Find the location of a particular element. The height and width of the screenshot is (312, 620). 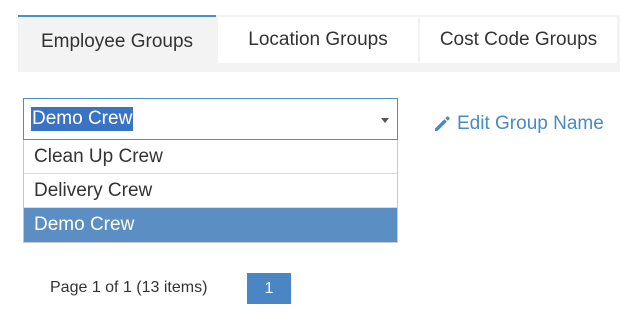

tab-cost-code-groups: Cost Code Groups is located at coordinates (518, 40).